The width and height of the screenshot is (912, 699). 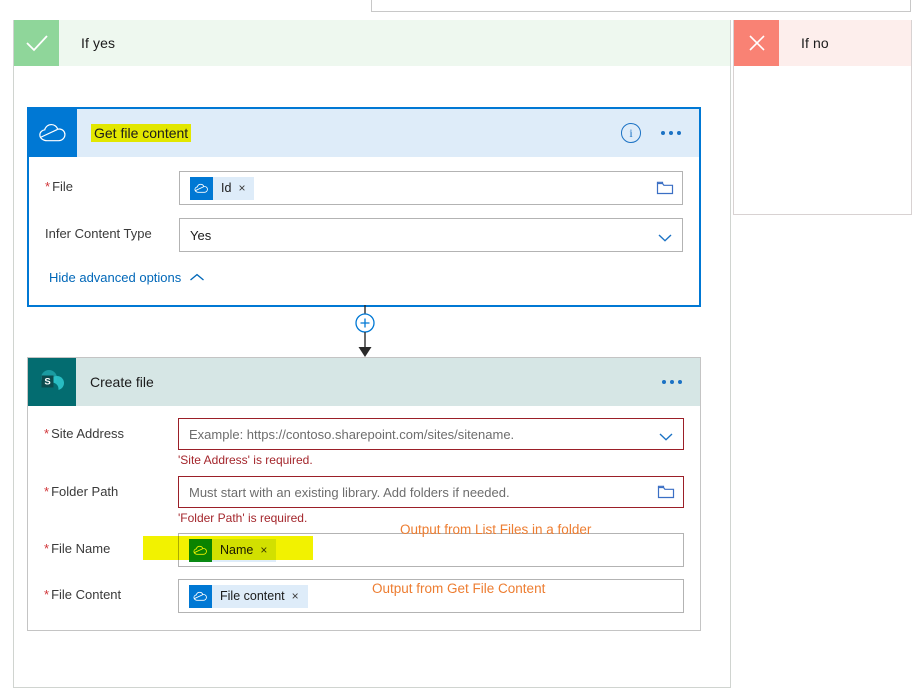 What do you see at coordinates (81, 491) in the screenshot?
I see `field-label-folder-path: * Folder Path` at bounding box center [81, 491].